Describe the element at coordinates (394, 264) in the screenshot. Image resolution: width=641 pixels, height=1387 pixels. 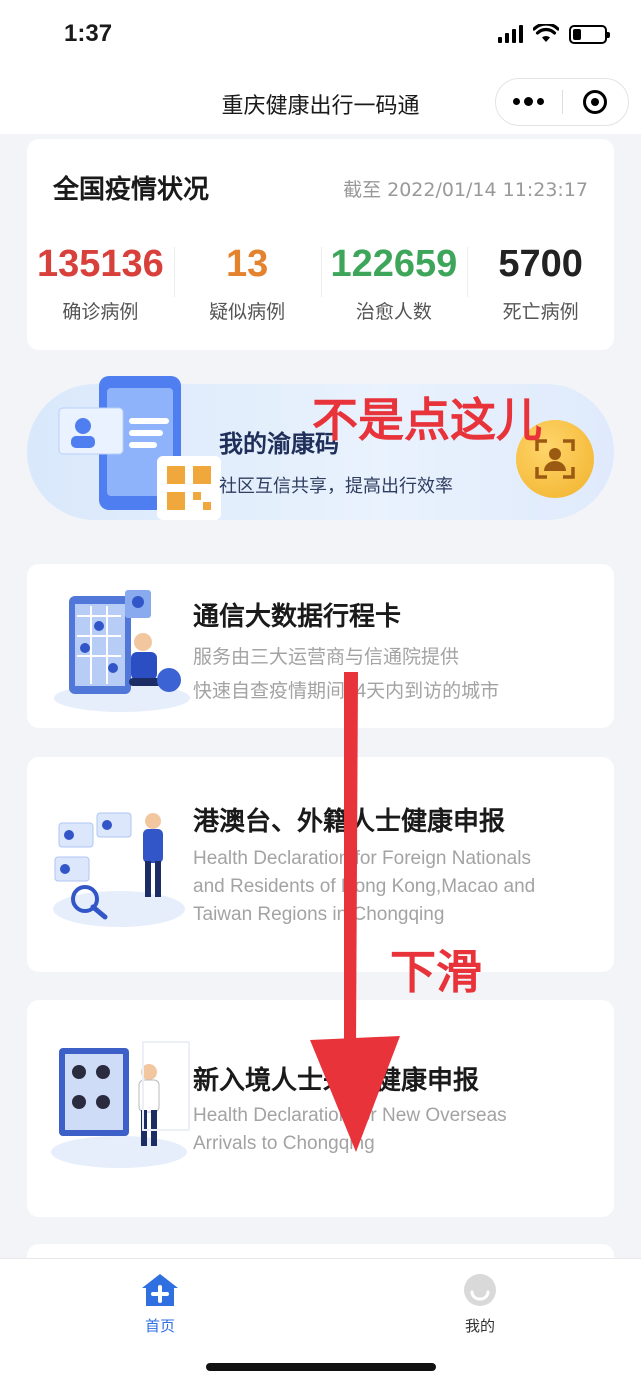
I see `stat-value: 122659` at that location.